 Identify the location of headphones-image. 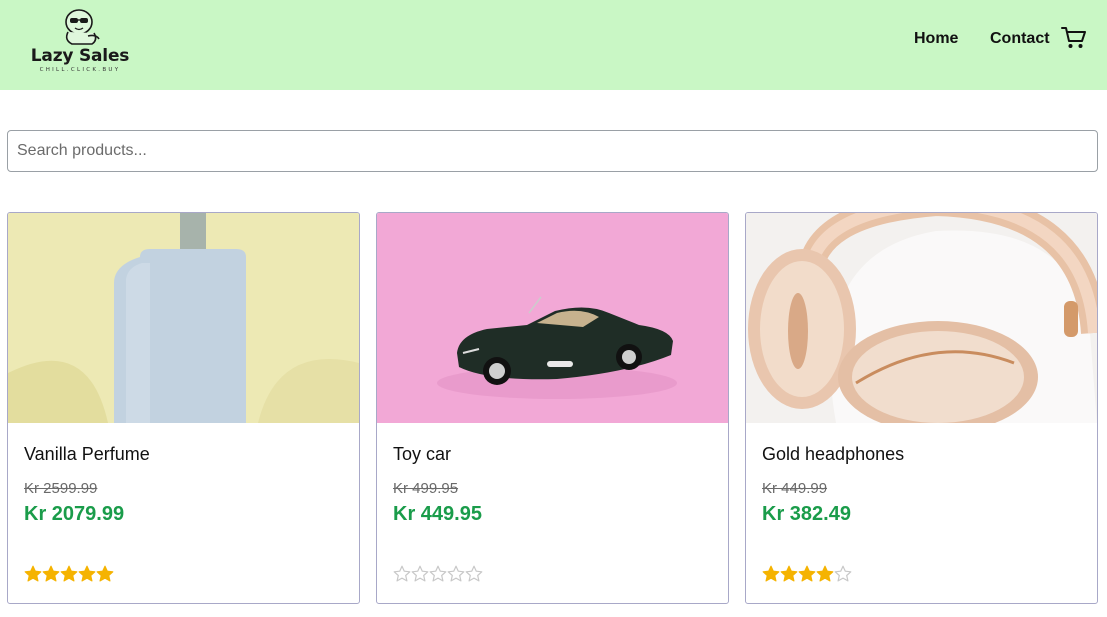
(921, 318).